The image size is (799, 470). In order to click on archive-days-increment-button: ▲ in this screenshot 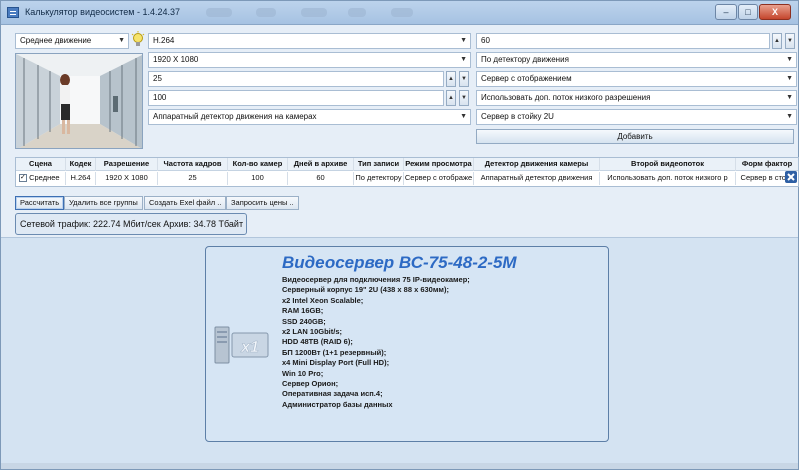, I will do `click(777, 41)`.